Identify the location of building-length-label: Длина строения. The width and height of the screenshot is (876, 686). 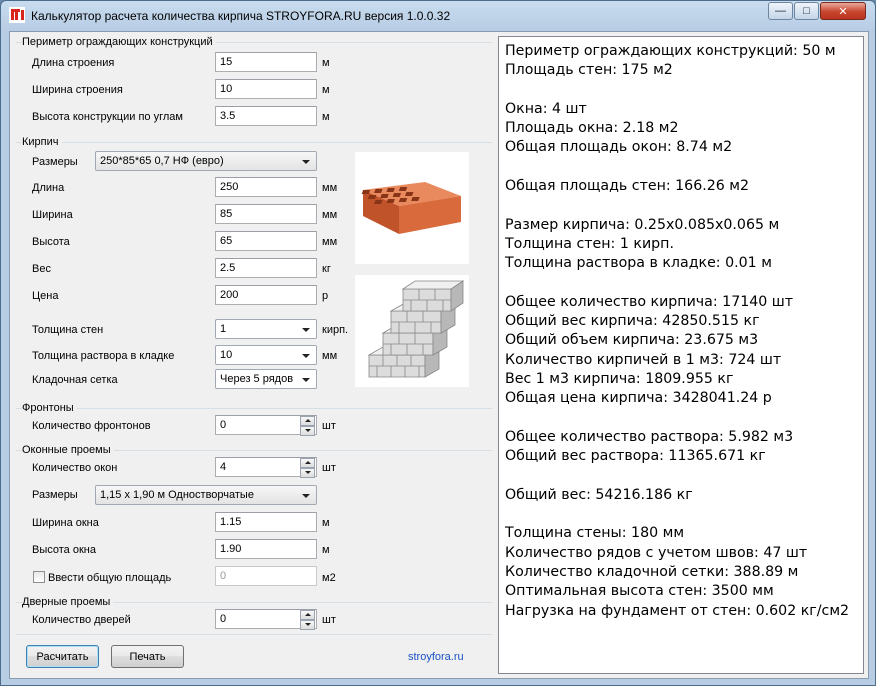
(73, 63).